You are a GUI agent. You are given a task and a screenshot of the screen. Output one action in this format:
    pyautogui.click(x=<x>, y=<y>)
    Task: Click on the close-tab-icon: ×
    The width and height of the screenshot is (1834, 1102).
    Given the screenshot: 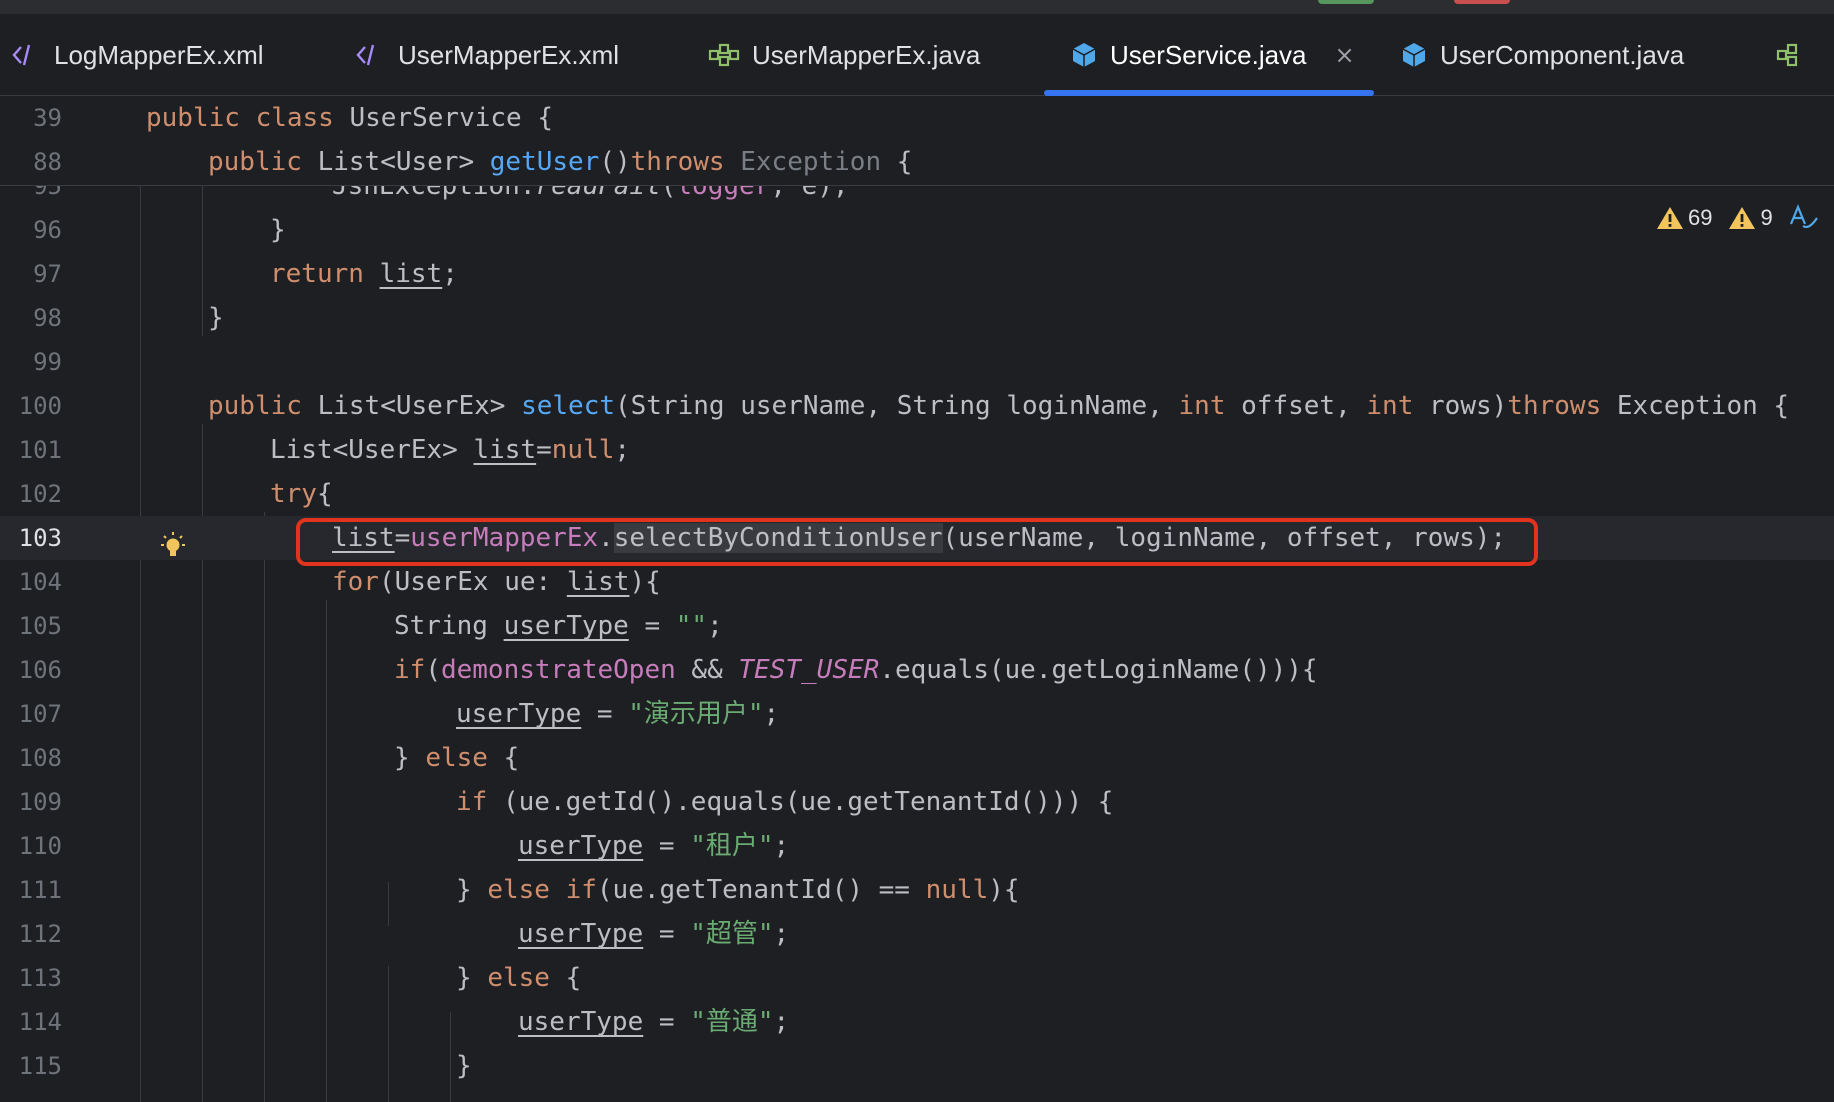 What is the action you would take?
    pyautogui.click(x=1345, y=55)
    